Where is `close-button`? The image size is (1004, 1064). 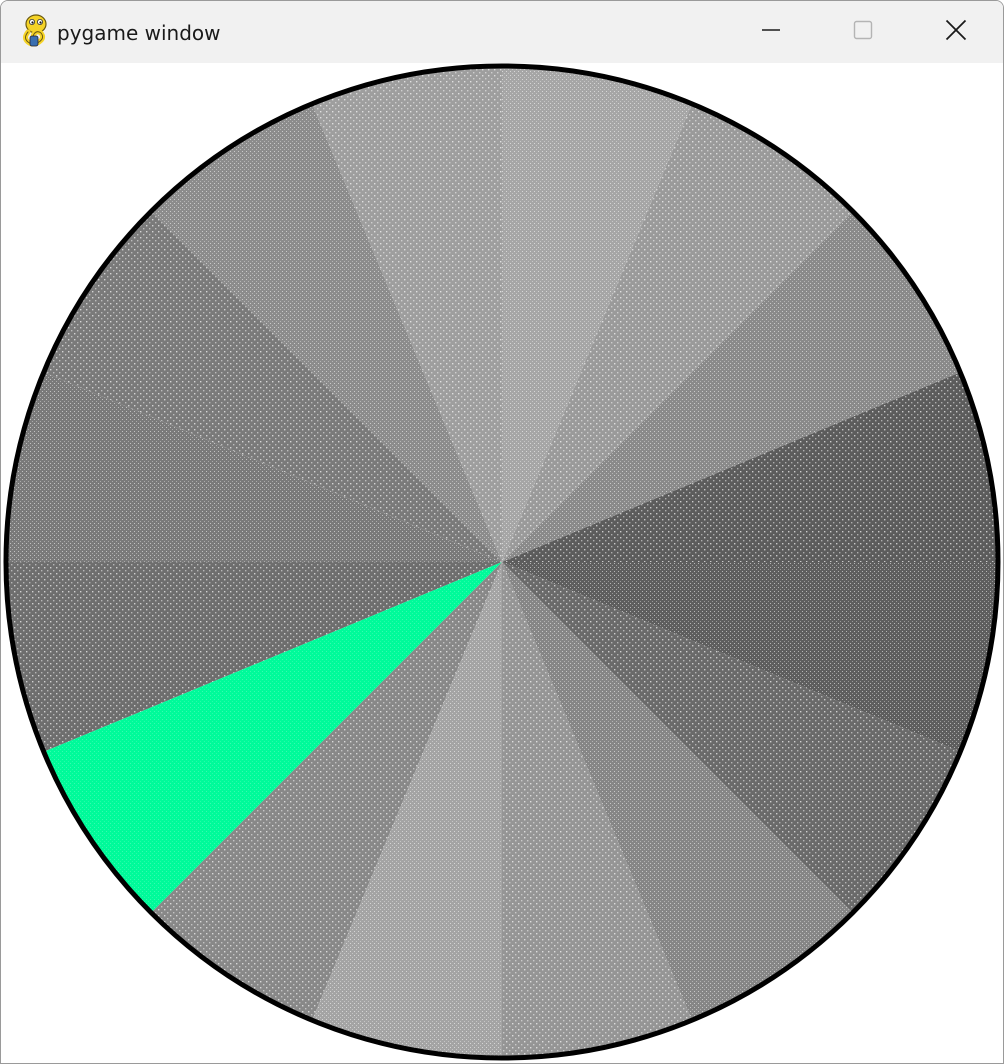 close-button is located at coordinates (956, 32).